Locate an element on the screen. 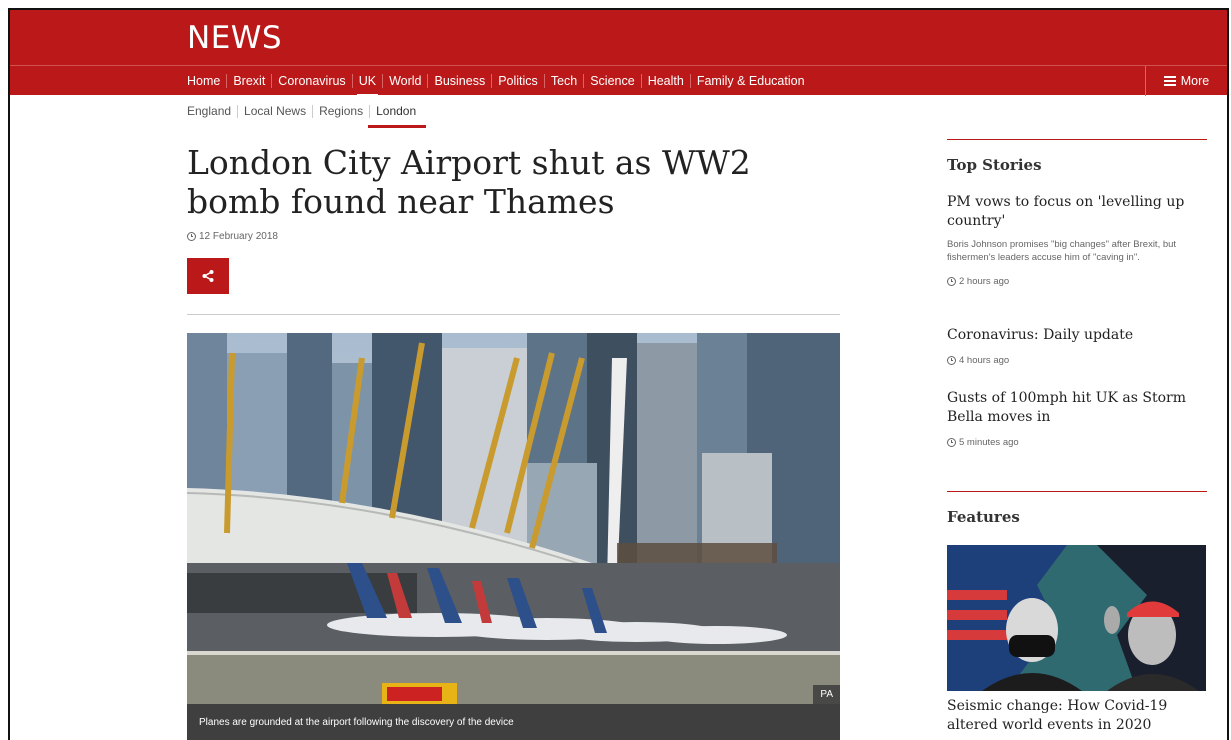 Image resolution: width=1231 pixels, height=740 pixels. top-stories-rule is located at coordinates (1077, 139).